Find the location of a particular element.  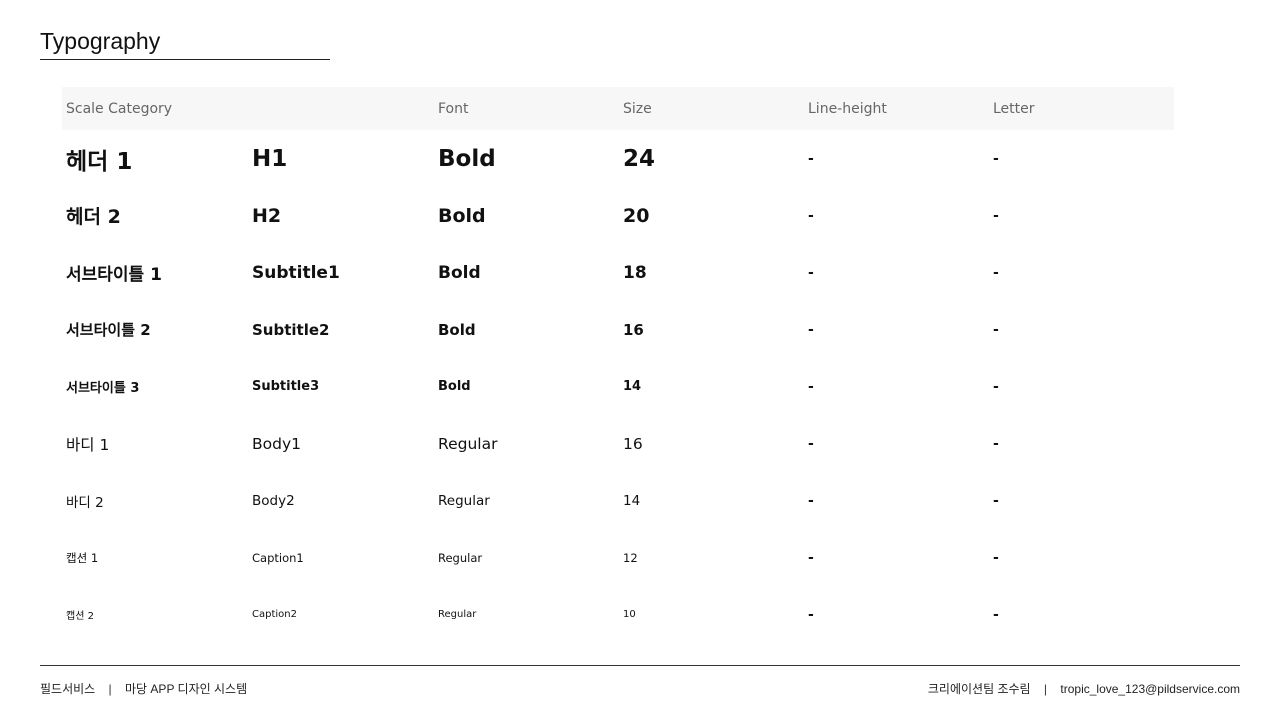

footer-company: 필드서비스 is located at coordinates (68, 689).